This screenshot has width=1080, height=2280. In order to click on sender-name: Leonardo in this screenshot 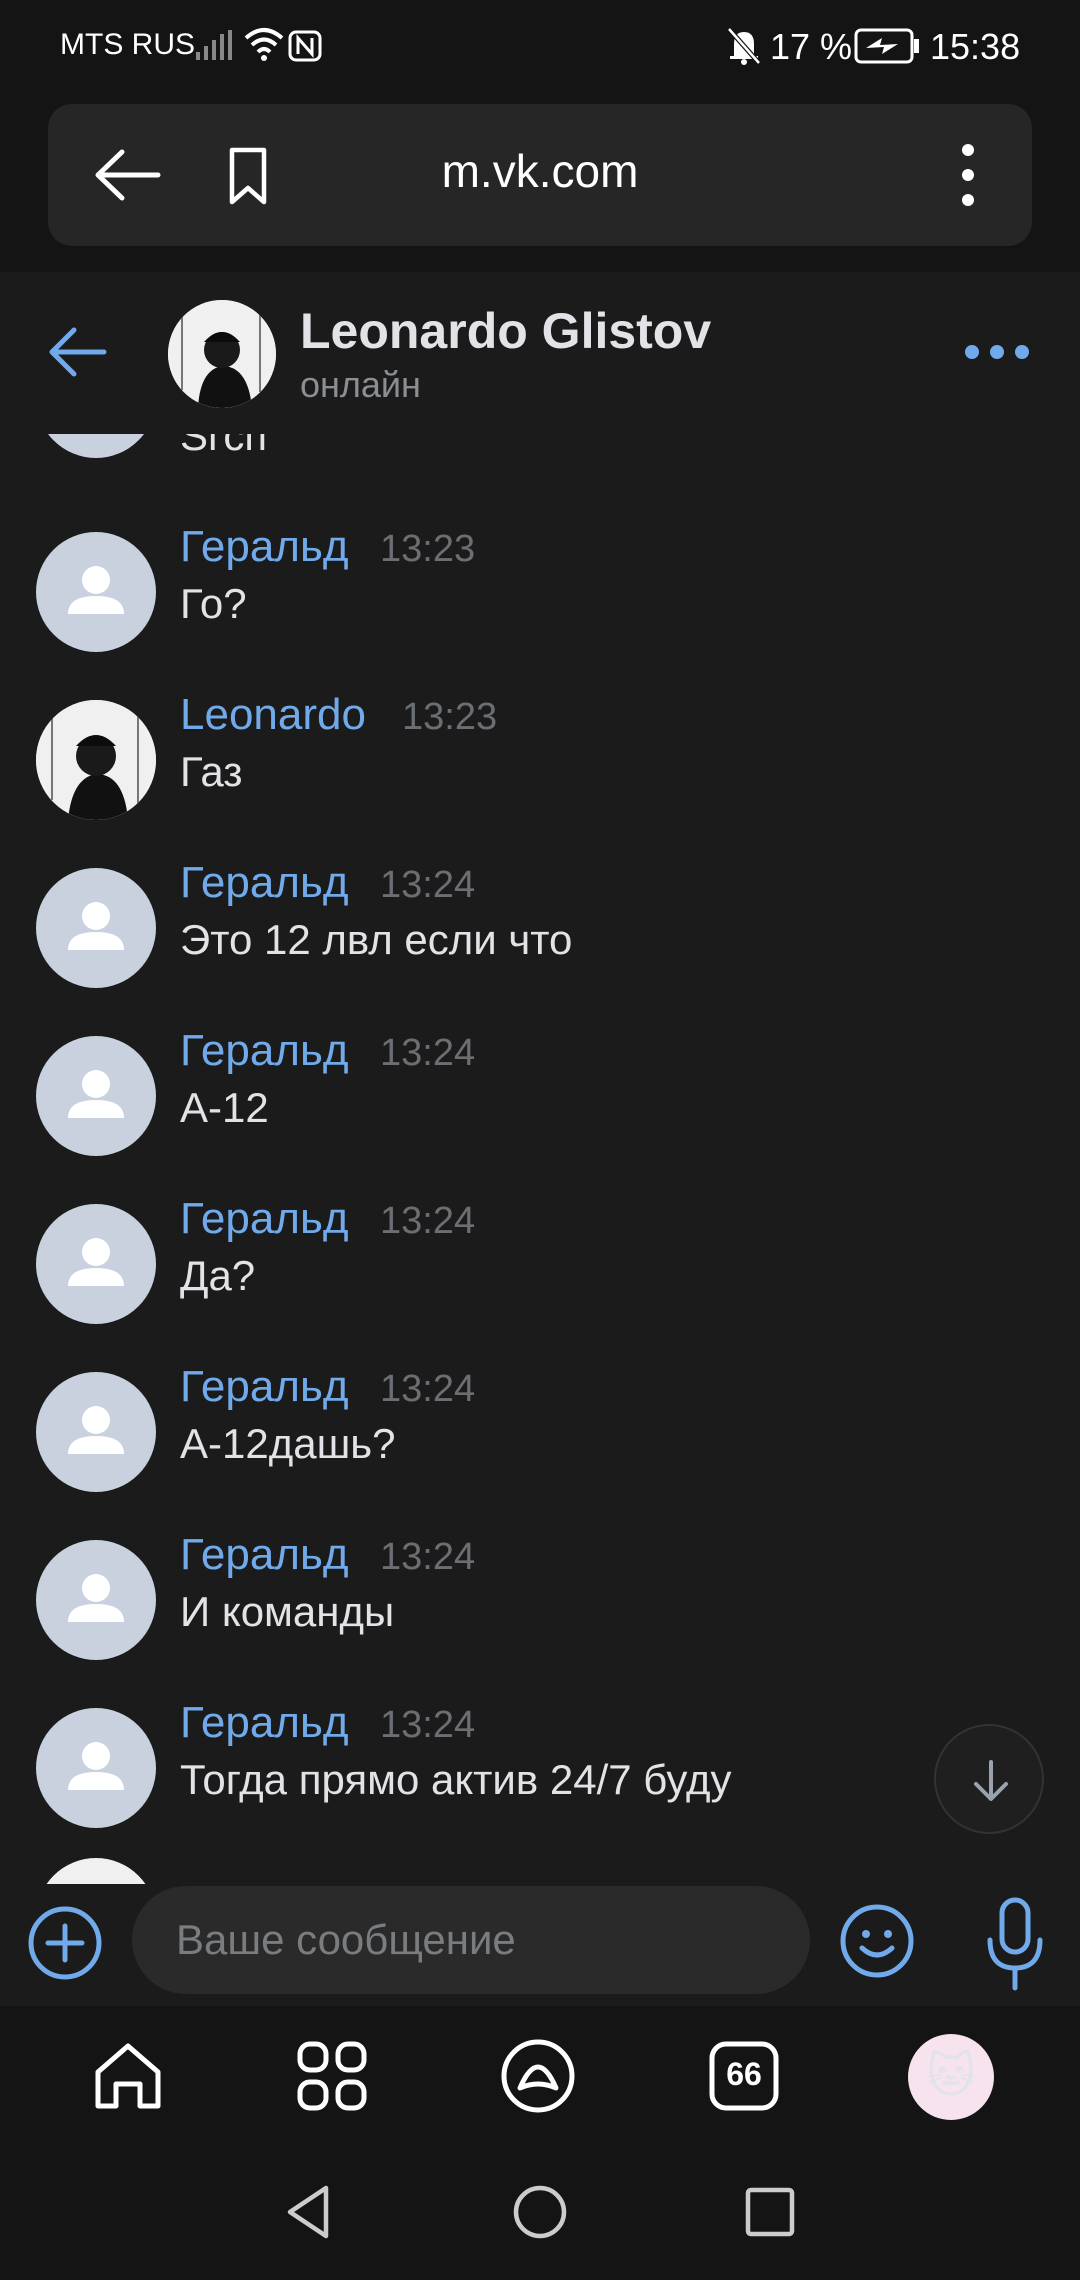, I will do `click(273, 715)`.